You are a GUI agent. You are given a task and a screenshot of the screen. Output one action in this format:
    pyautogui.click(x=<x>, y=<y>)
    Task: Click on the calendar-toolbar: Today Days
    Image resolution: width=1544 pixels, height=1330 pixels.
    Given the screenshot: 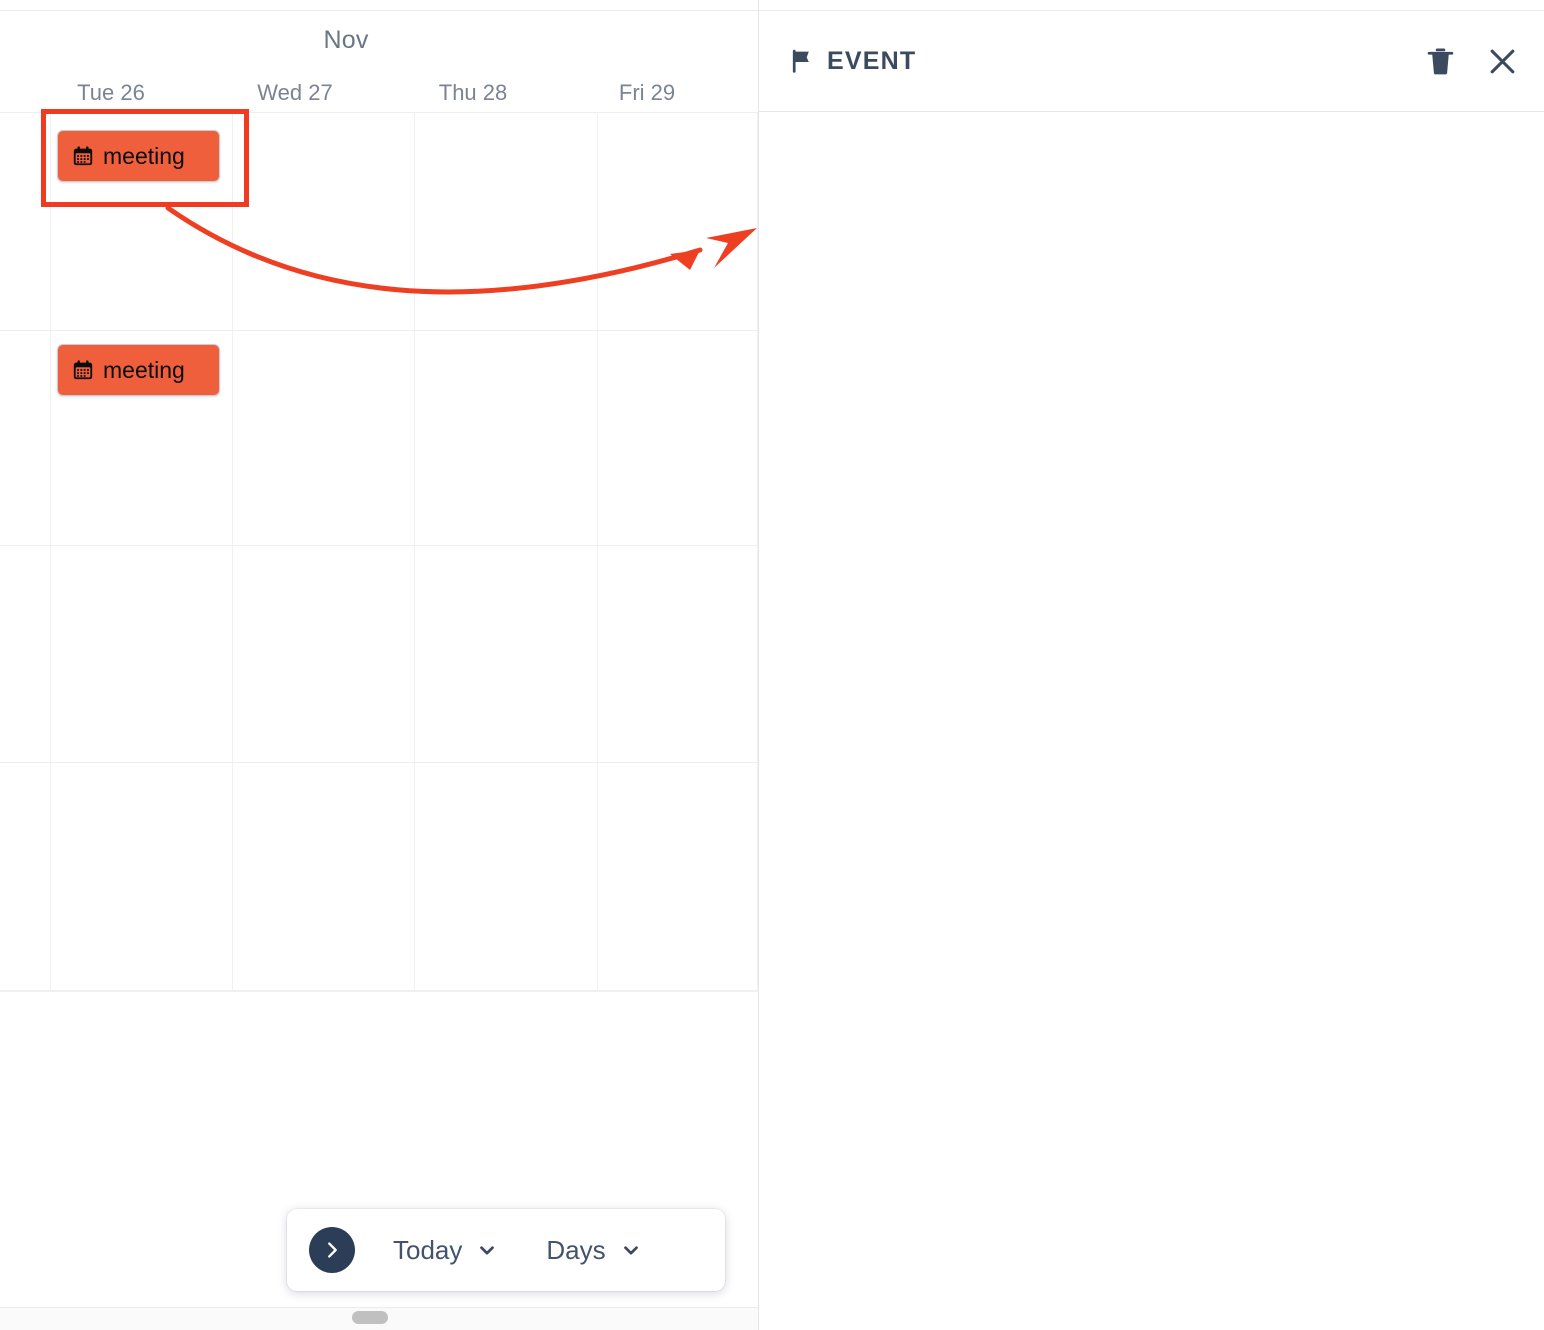 What is the action you would take?
    pyautogui.click(x=506, y=1250)
    